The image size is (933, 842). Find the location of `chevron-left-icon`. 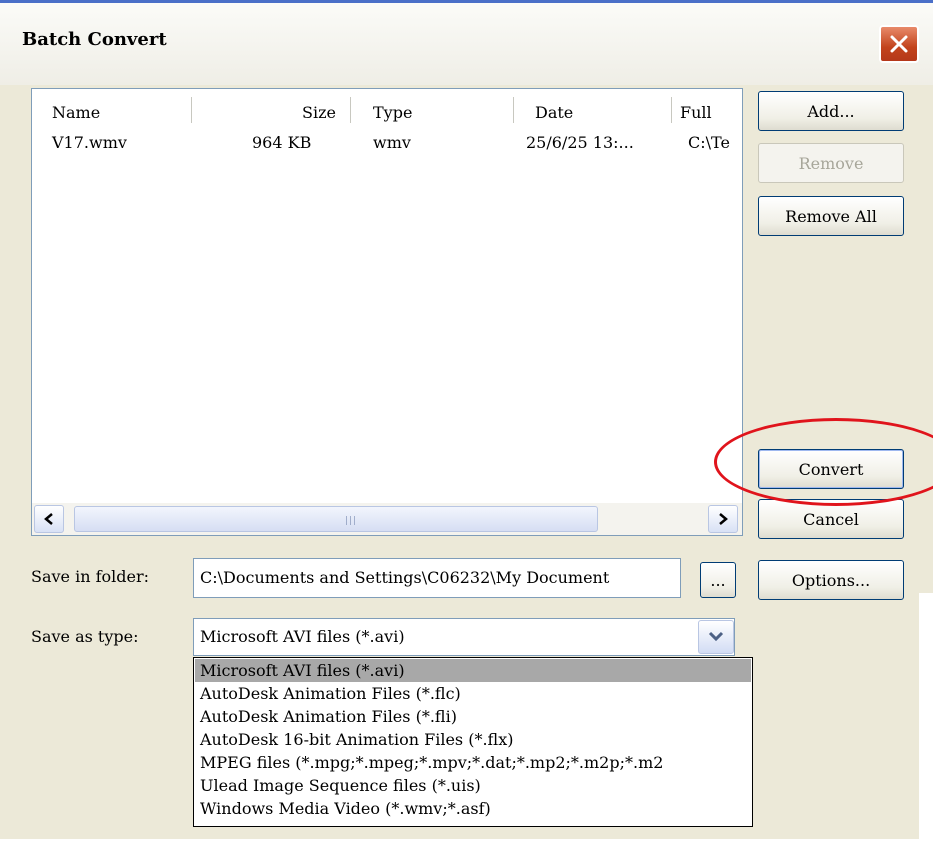

chevron-left-icon is located at coordinates (48, 519).